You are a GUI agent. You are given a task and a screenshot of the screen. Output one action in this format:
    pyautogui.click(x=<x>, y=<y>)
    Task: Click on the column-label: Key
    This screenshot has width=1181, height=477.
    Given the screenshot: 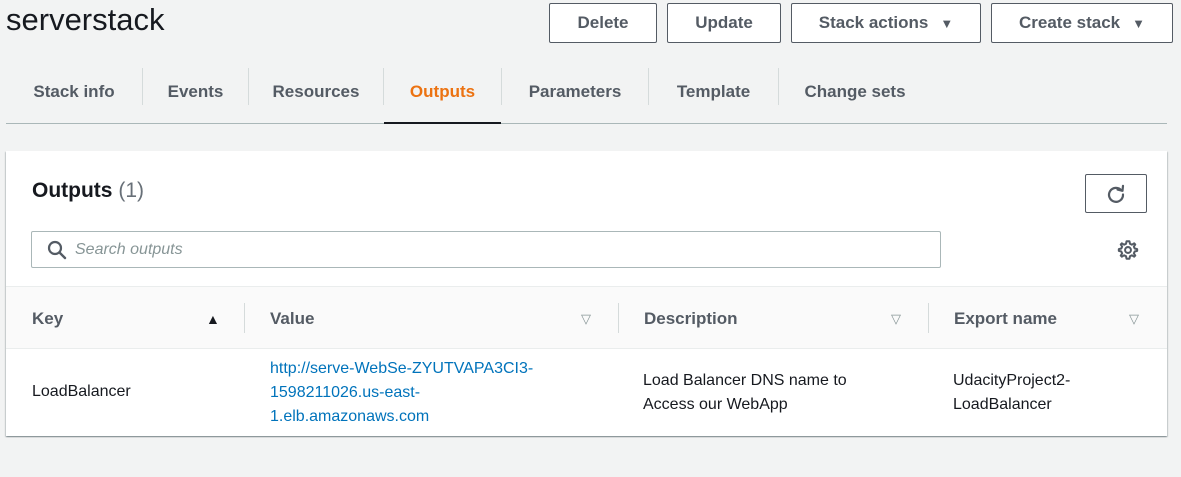 What is the action you would take?
    pyautogui.click(x=48, y=318)
    